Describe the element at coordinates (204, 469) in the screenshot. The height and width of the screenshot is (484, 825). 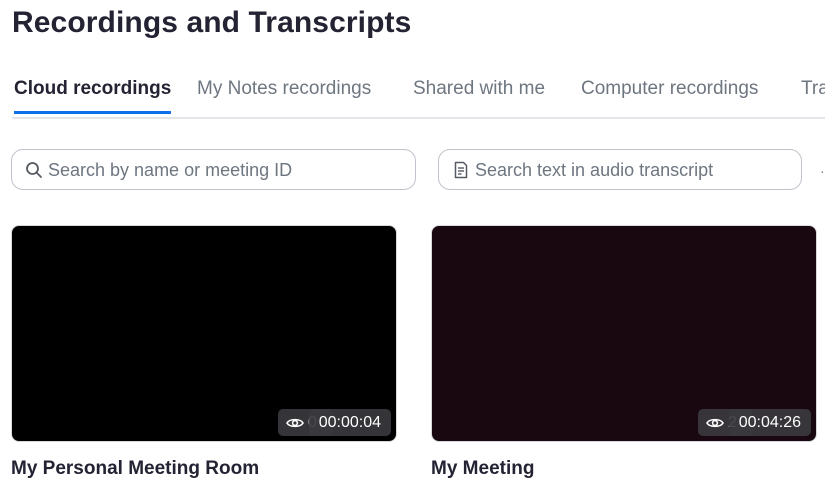
I see `recording-title: My Personal Meeting Room` at that location.